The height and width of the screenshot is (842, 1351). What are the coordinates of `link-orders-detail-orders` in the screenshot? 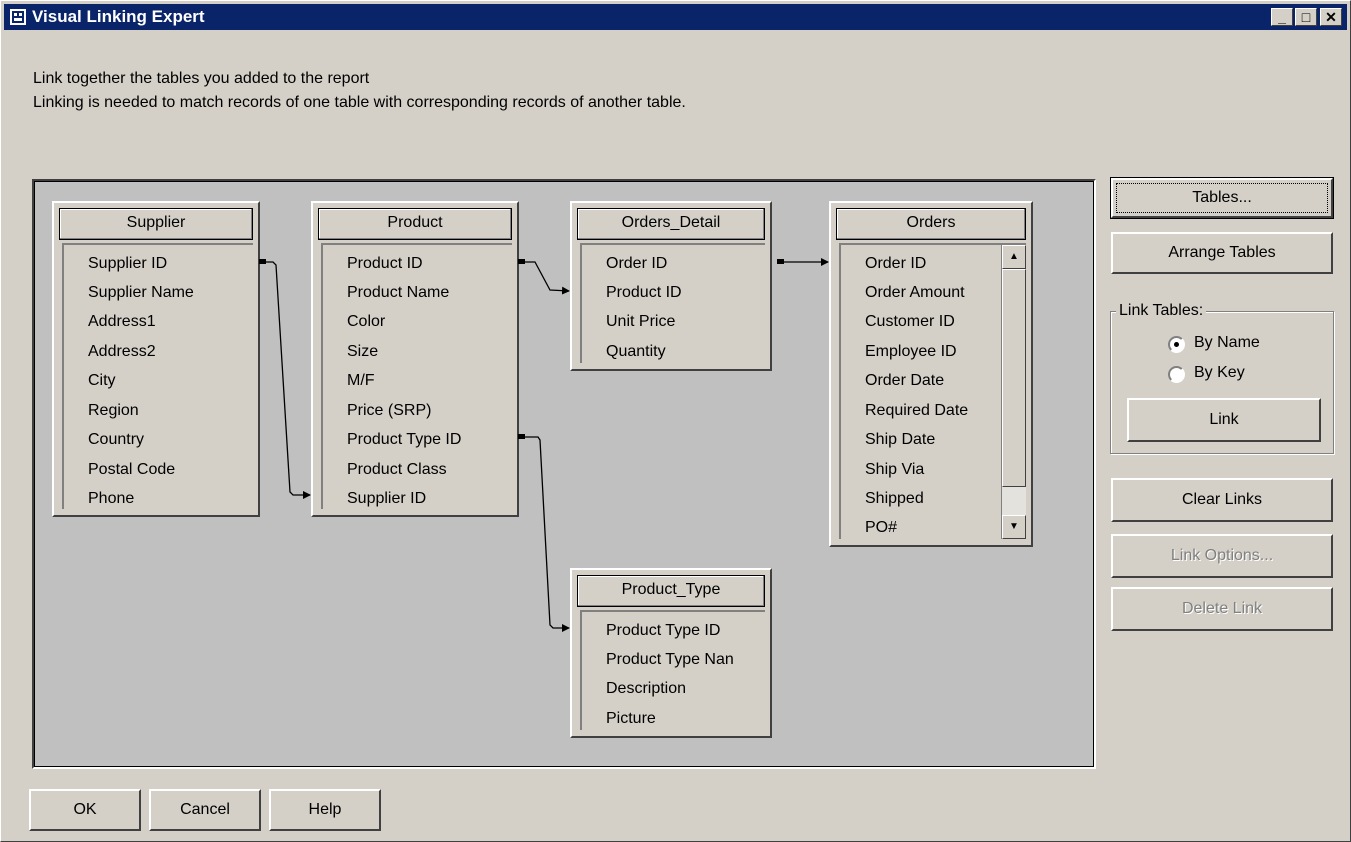 It's located at (803, 262).